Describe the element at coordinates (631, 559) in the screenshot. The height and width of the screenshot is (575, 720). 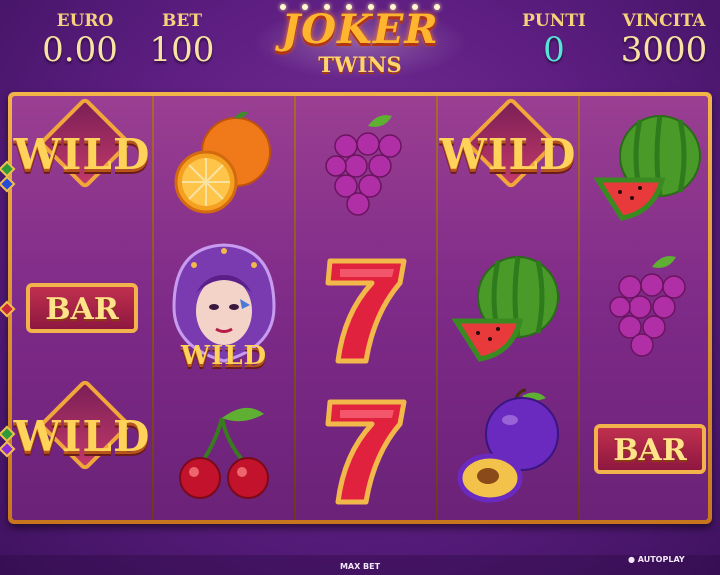
I see `autoplay-icon: ●` at that location.